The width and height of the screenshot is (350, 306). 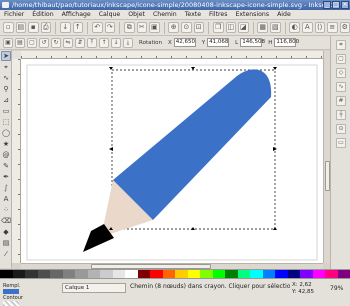 I want to click on minimize-icon: _, so click(x=327, y=5).